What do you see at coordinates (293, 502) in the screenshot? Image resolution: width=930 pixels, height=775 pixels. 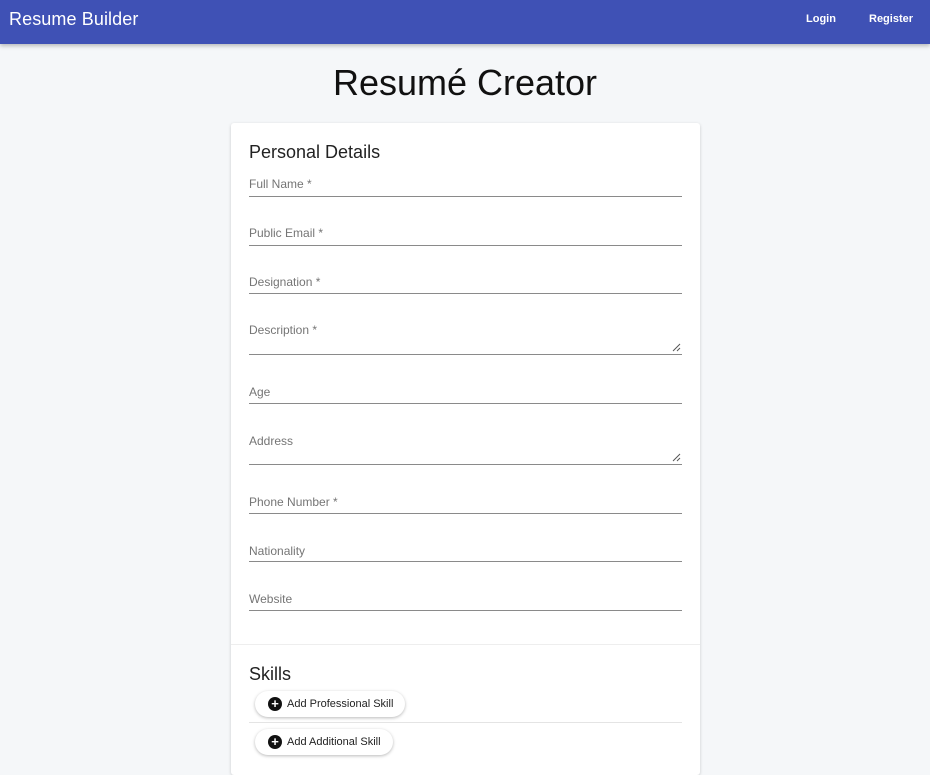 I see `phone-number-label: Phone Number *` at bounding box center [293, 502].